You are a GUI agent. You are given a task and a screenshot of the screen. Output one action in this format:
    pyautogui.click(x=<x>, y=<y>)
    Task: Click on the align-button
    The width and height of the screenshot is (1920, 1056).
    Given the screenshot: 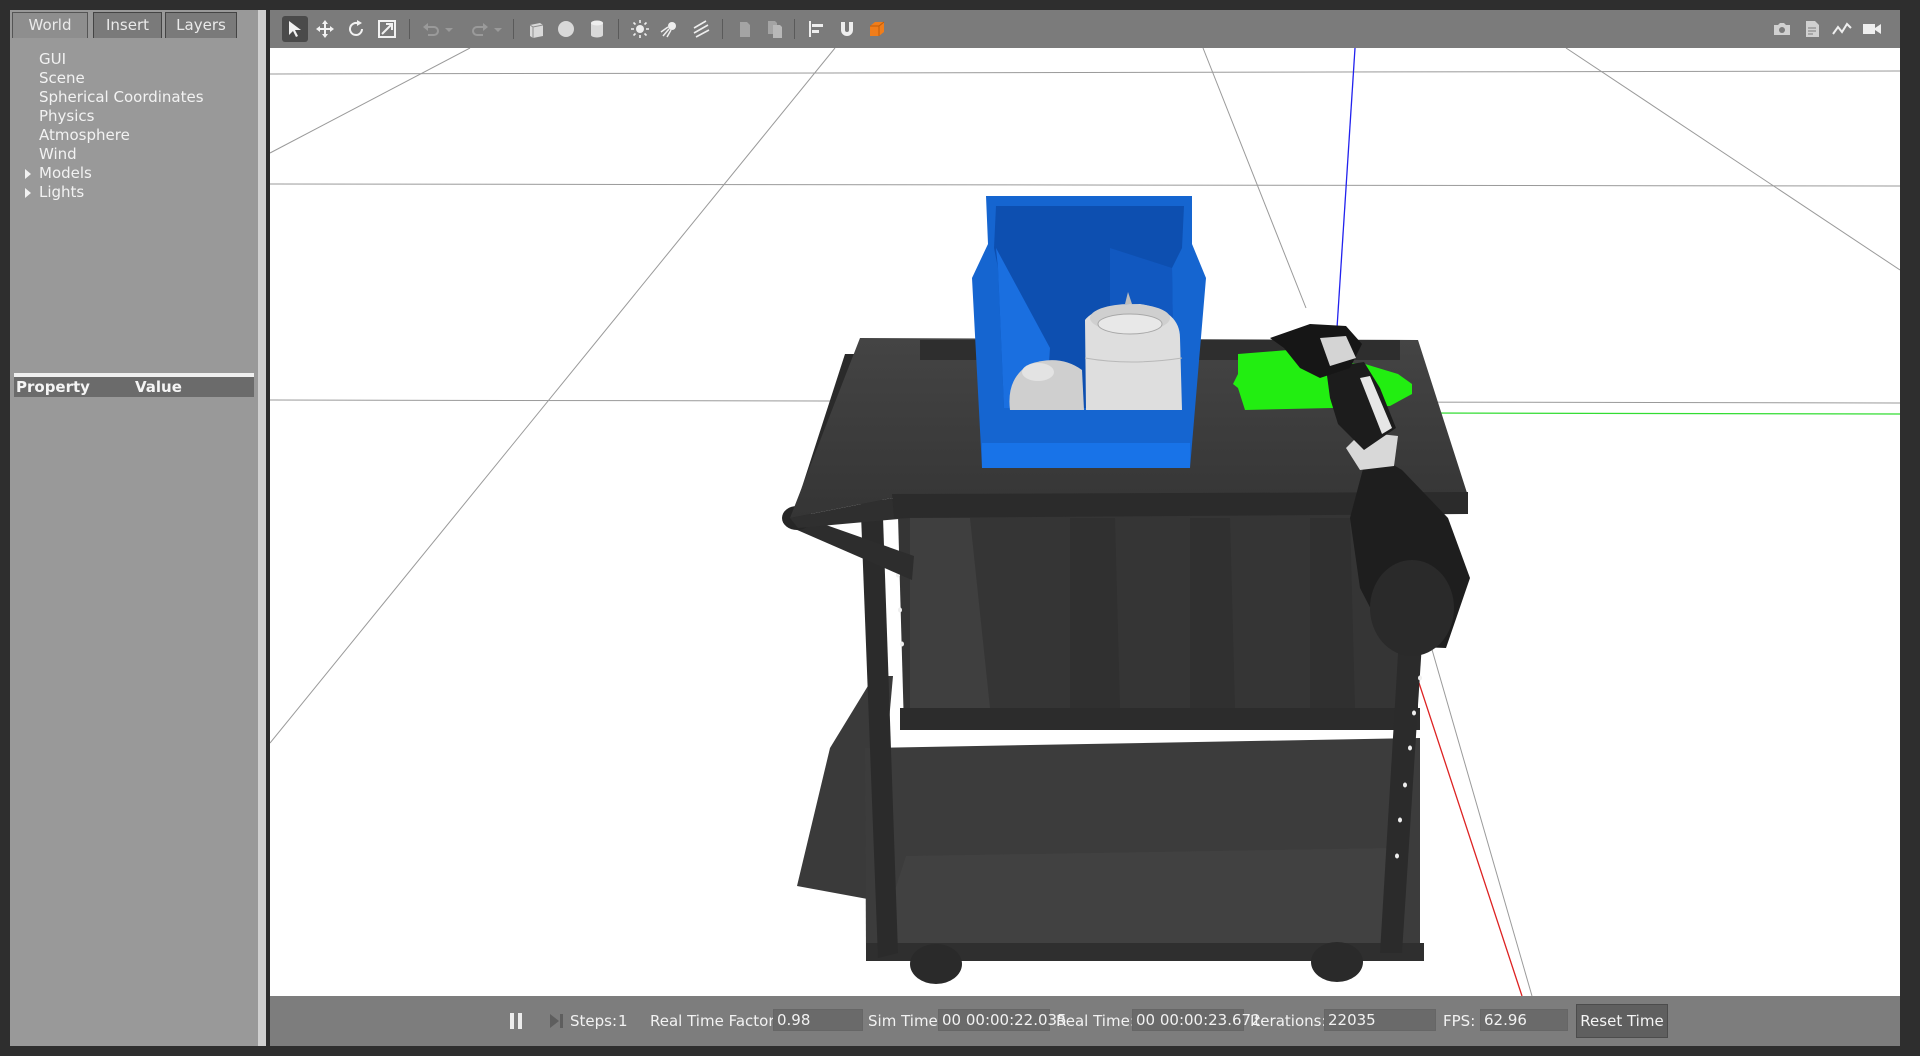 What is the action you would take?
    pyautogui.click(x=817, y=29)
    